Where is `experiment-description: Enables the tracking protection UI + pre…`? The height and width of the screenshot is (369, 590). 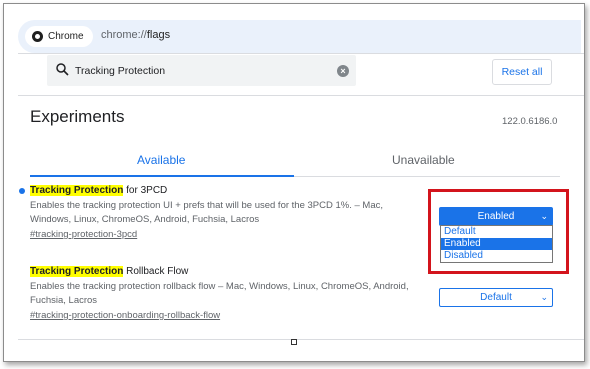
experiment-description: Enables the tracking protection UI + pre… is located at coordinates (206, 212).